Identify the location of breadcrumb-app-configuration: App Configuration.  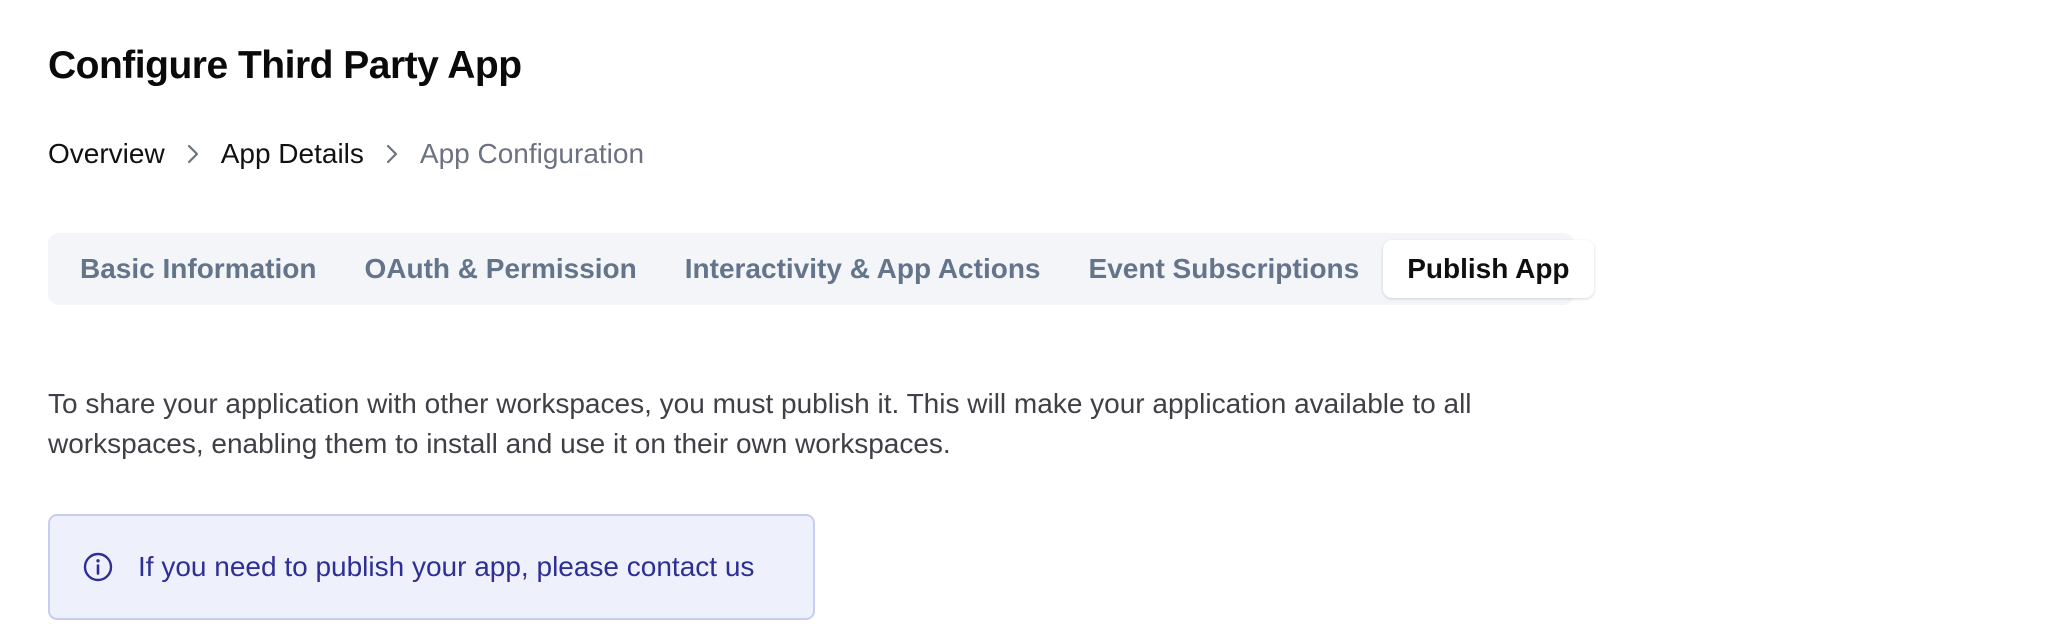
(532, 153).